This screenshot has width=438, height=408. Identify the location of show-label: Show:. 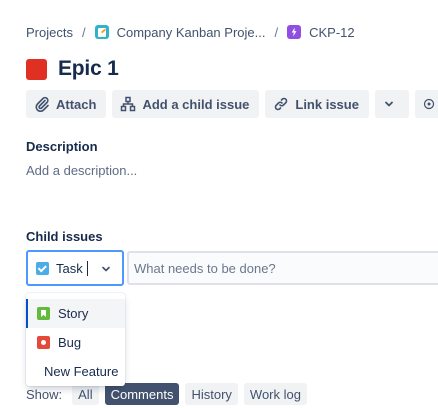
(44, 394).